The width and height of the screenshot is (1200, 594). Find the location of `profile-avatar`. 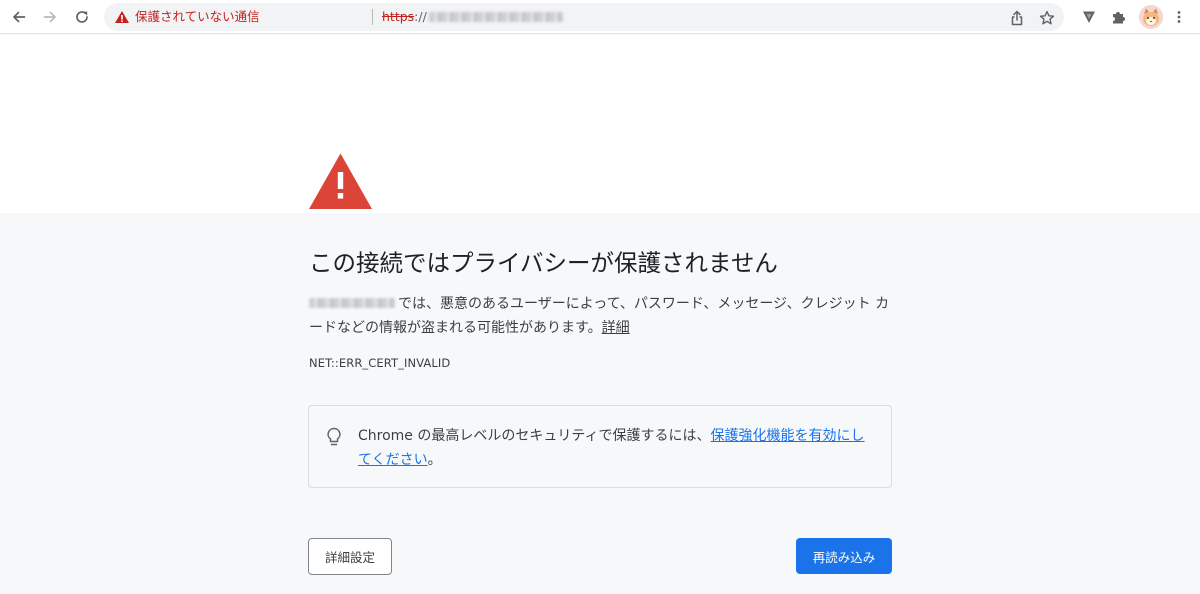

profile-avatar is located at coordinates (1151, 17).